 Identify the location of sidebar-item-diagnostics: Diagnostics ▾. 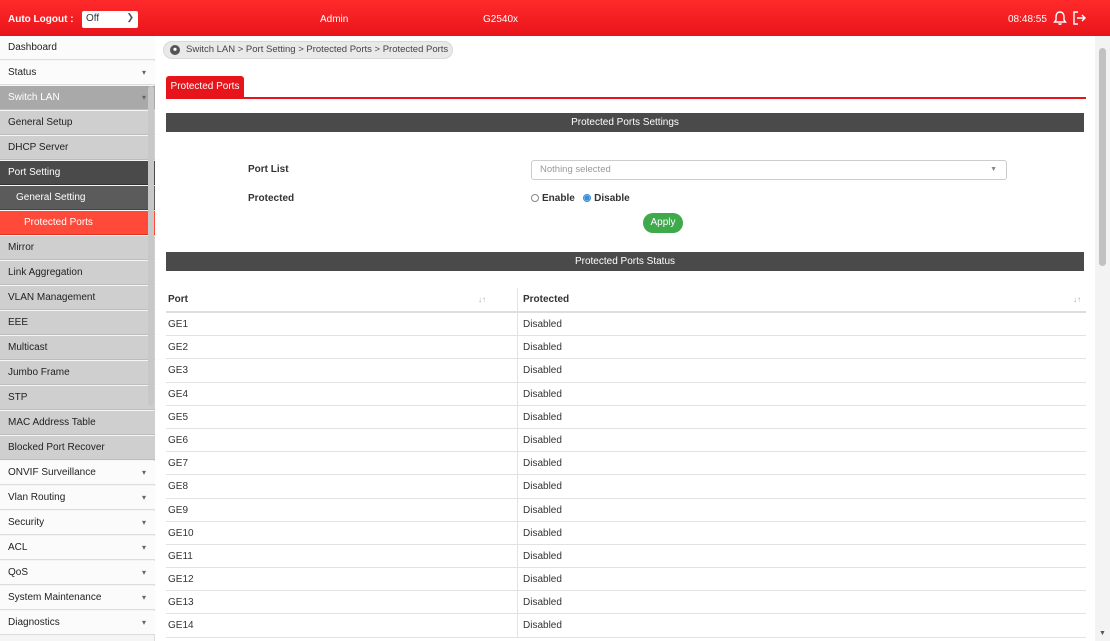
(77, 623).